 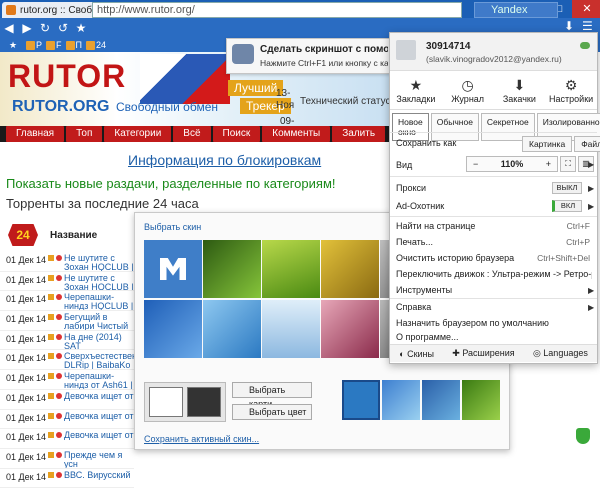 I want to click on downloads-button: ⬇ Закачки, so click(x=520, y=90).